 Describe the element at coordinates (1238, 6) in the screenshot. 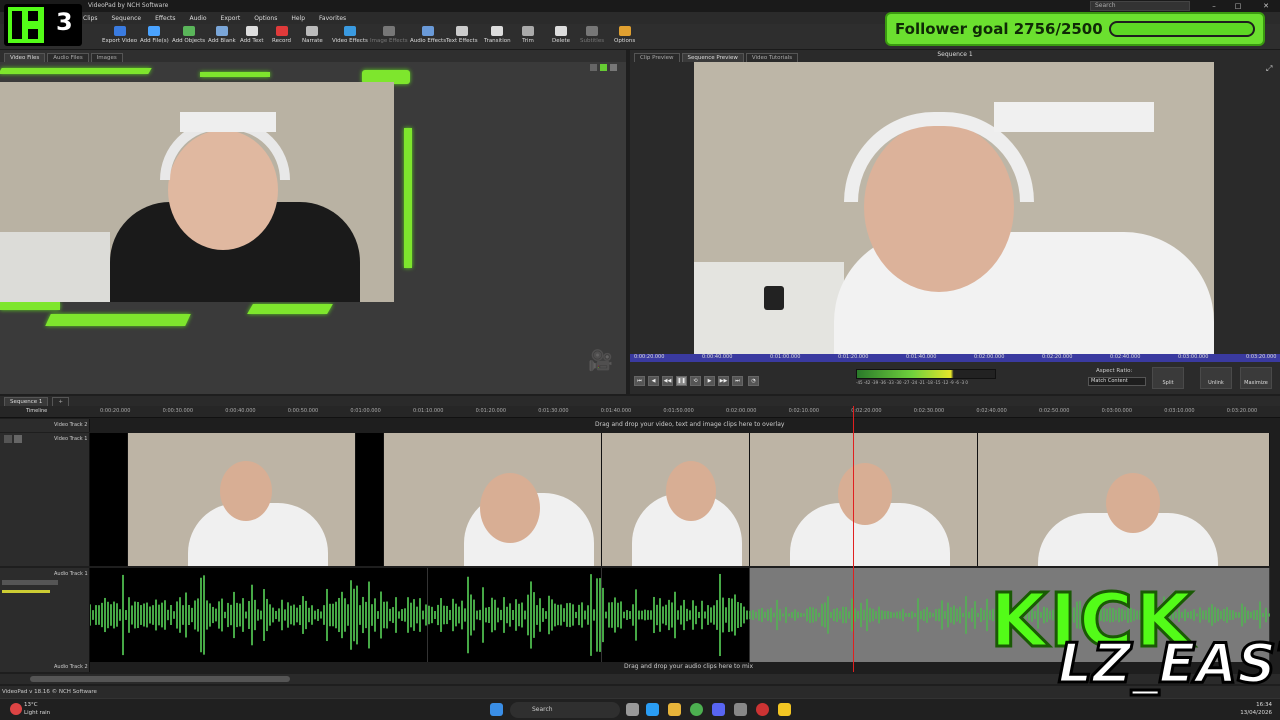

I see `maximize-icon: □` at that location.